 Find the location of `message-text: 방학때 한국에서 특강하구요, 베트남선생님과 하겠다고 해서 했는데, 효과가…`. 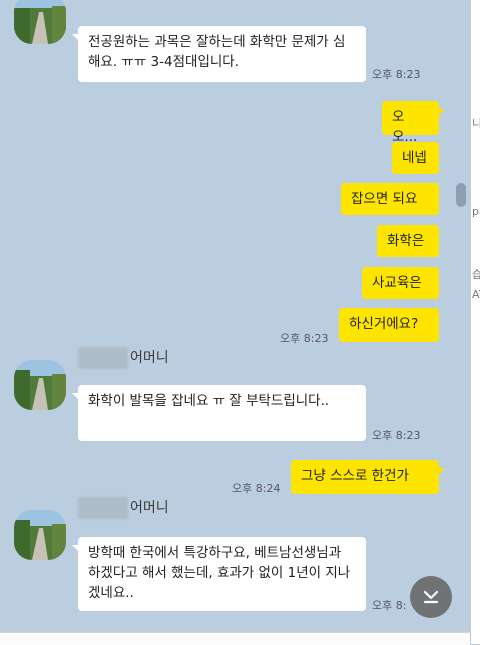

message-text: 방학때 한국에서 특강하구요, 베트남선생님과 하겠다고 해서 했는데, 효과가… is located at coordinates (219, 573).